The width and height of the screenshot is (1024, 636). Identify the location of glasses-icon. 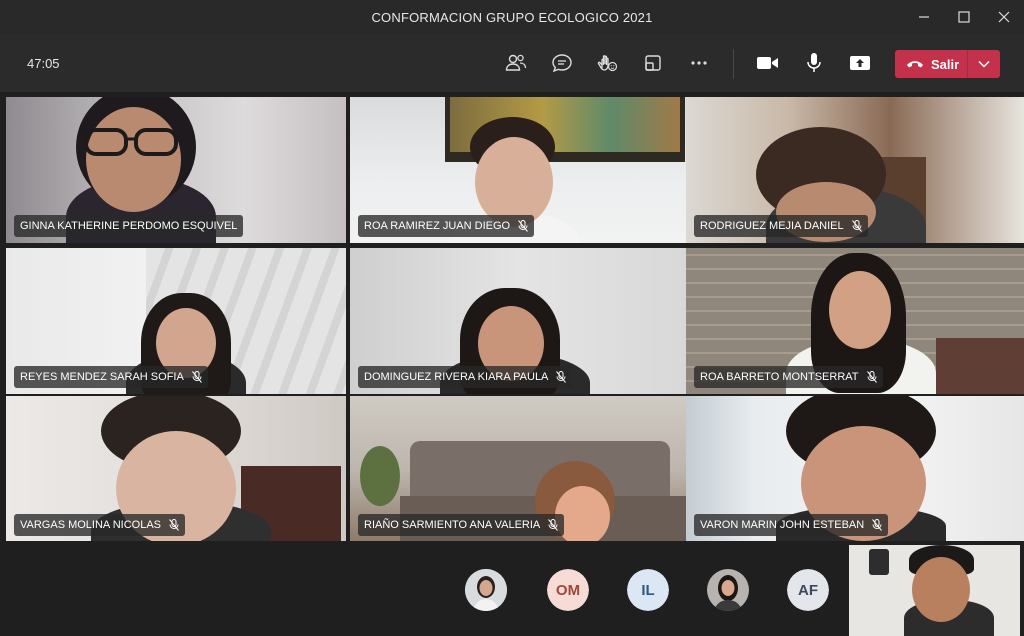
(131, 142).